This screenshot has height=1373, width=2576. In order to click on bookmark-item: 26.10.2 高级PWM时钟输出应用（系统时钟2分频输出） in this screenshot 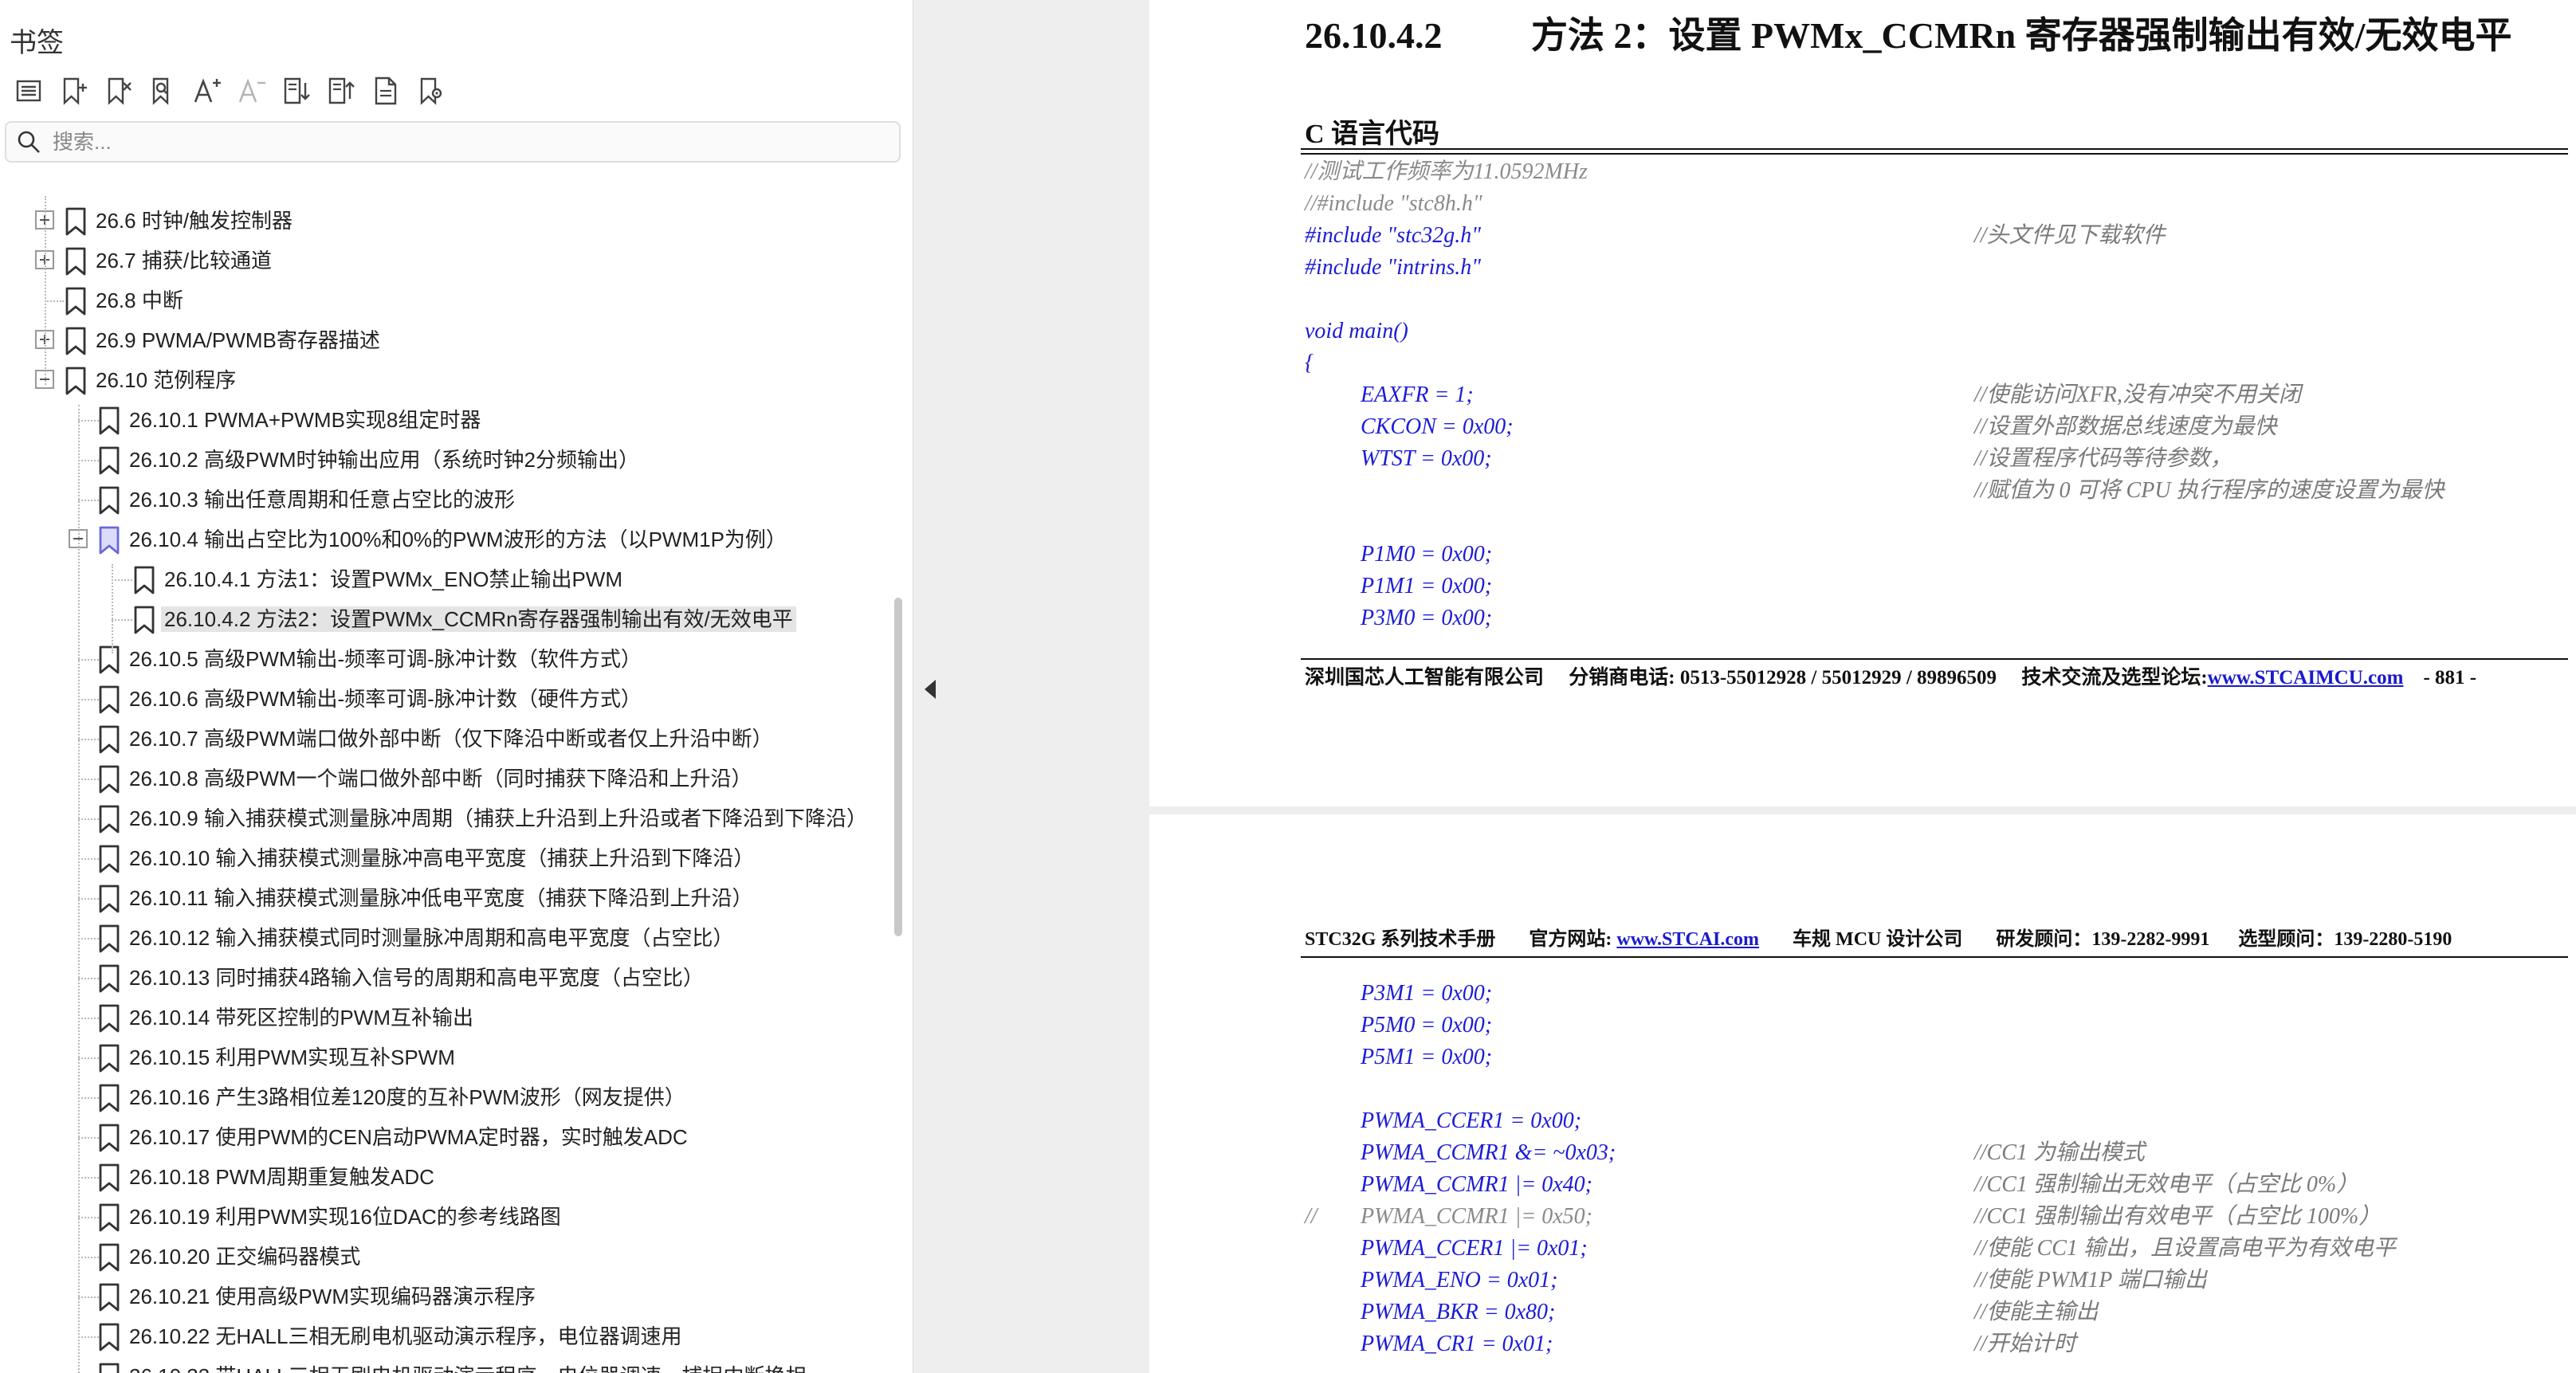, I will do `click(443, 460)`.